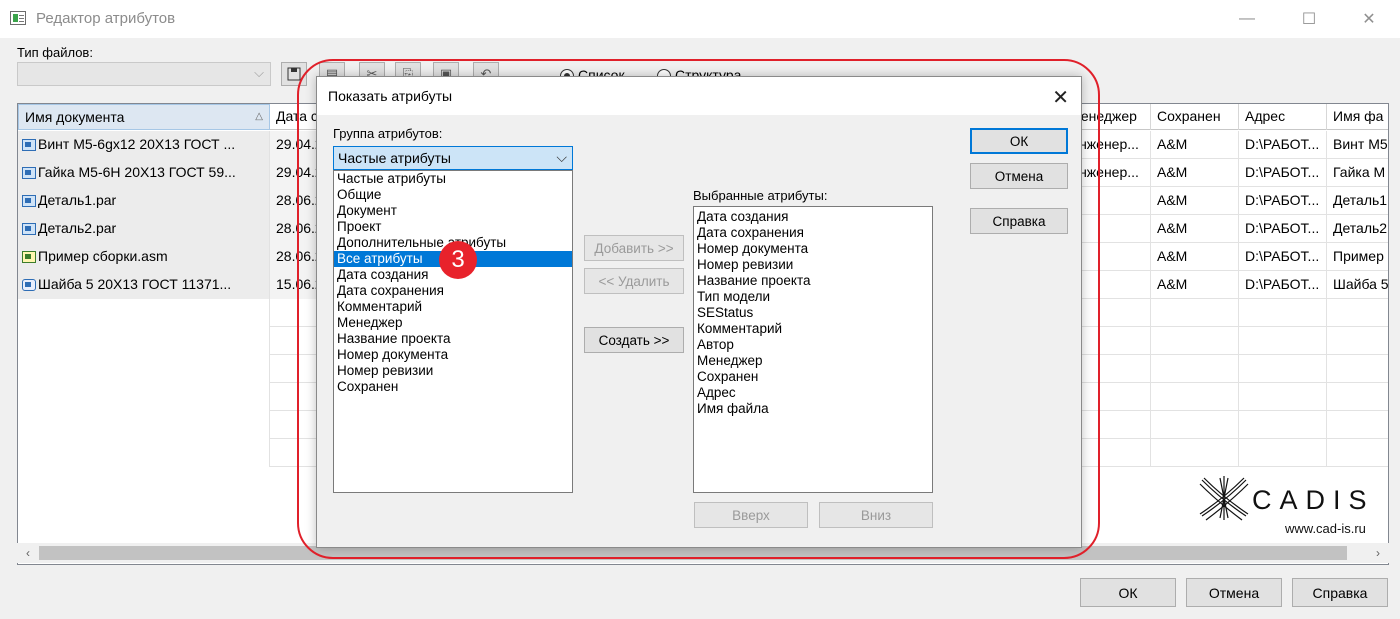 This screenshot has width=1400, height=619. I want to click on column-header-name: Имя документа △, so click(144, 117).